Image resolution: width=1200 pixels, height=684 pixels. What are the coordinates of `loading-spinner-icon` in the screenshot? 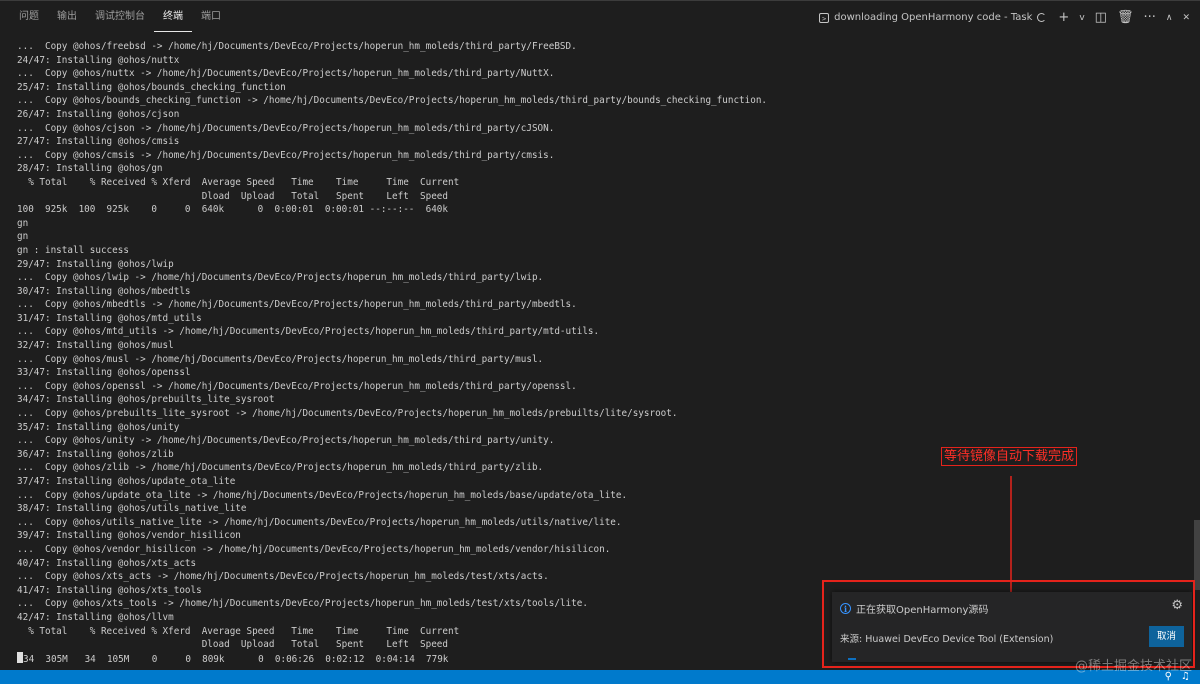 It's located at (1042, 17).